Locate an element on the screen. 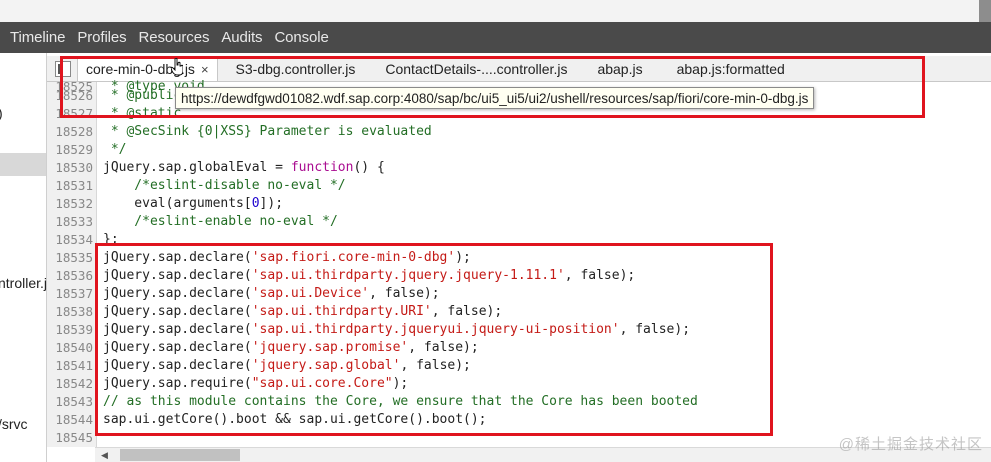  code-line: 18532 eval(arguments[0]); is located at coordinates (165, 203).